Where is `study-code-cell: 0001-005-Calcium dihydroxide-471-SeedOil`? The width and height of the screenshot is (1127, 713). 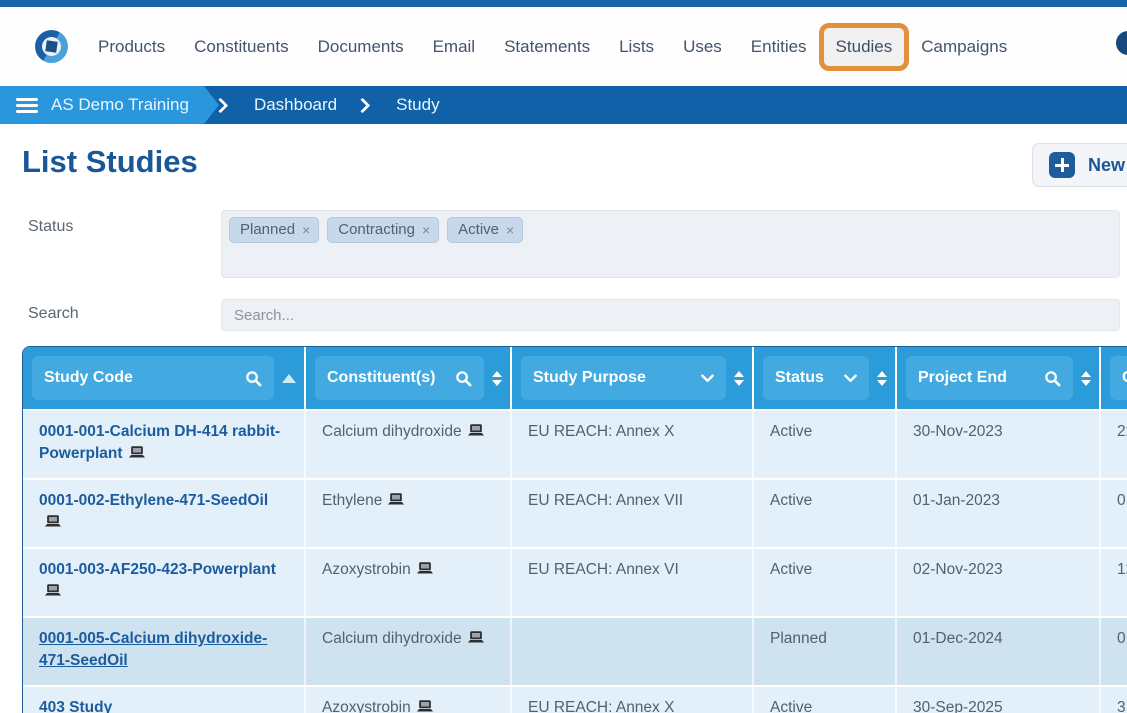
study-code-cell: 0001-005-Calcium dihydroxide-471-SeedOil is located at coordinates (164, 651).